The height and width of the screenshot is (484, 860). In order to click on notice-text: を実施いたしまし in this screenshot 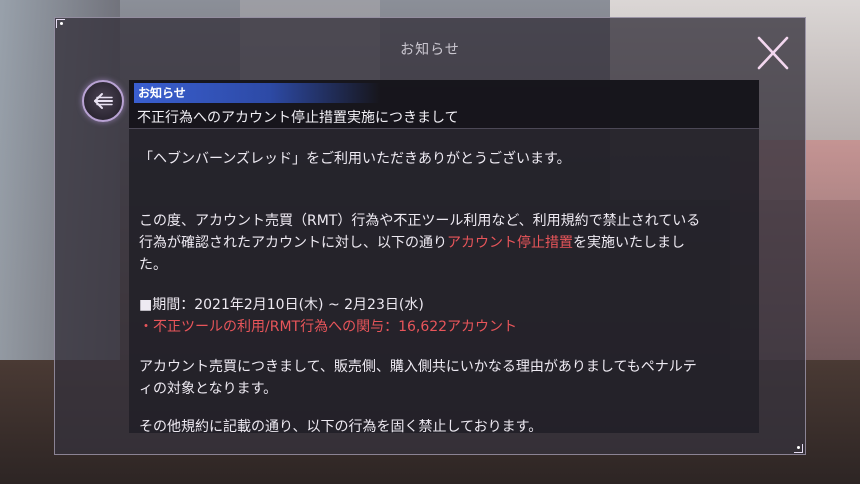, I will do `click(629, 243)`.